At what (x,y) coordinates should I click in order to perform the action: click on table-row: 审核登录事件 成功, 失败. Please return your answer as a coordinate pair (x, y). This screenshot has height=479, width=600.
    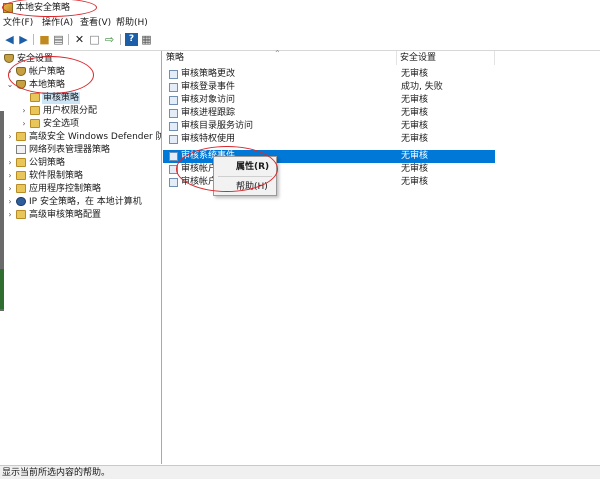
    Looking at the image, I should click on (329, 87).